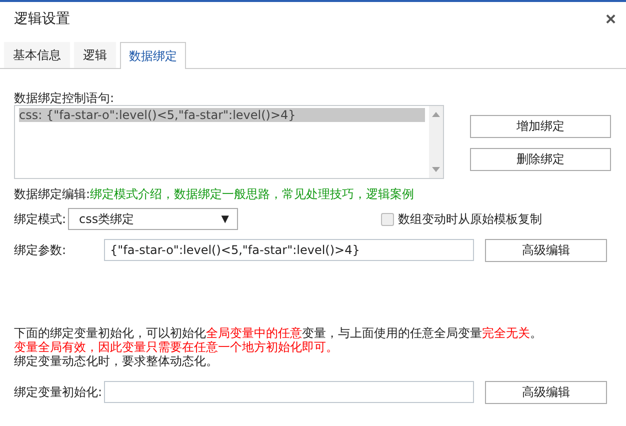 This screenshot has width=626, height=426. Describe the element at coordinates (278, 333) in the screenshot. I see `note-text: 下面的绑定变量初始化，可以初始化全局变量中的任意变量，与上面使用的任意全局变量完全无关。` at that location.